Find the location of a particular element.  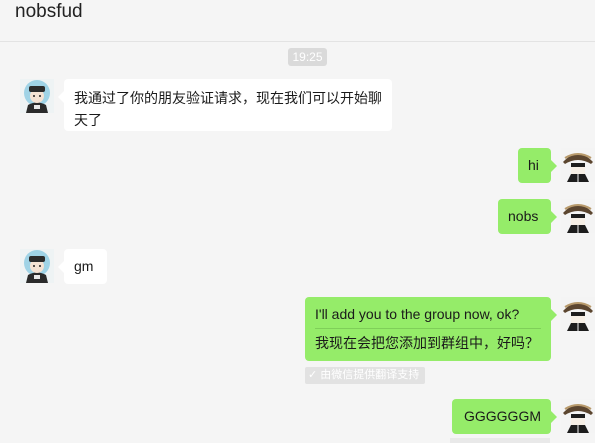

translation-divider is located at coordinates (428, 328).